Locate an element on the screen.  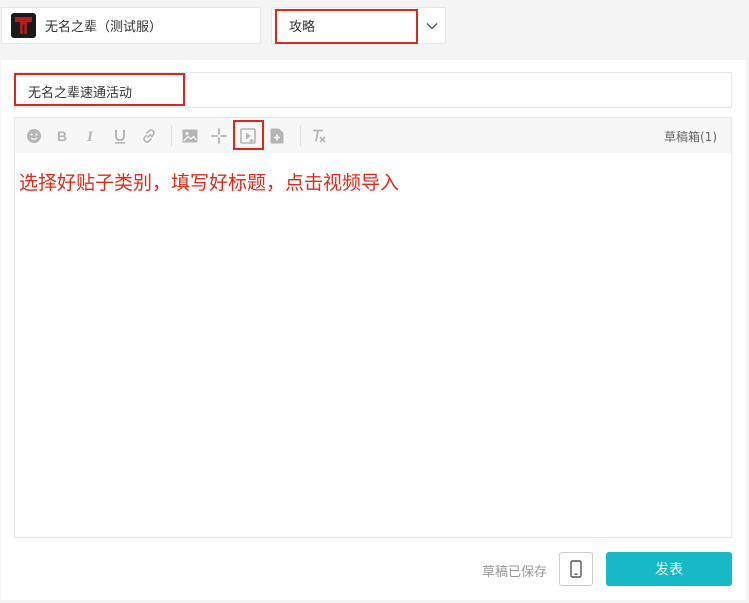
svg-text: I is located at coordinates (90, 136).